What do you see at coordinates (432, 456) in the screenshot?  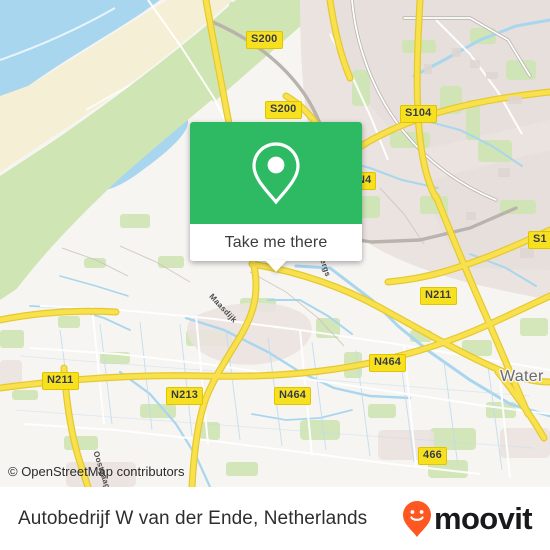 I see `road-shield: 466` at bounding box center [432, 456].